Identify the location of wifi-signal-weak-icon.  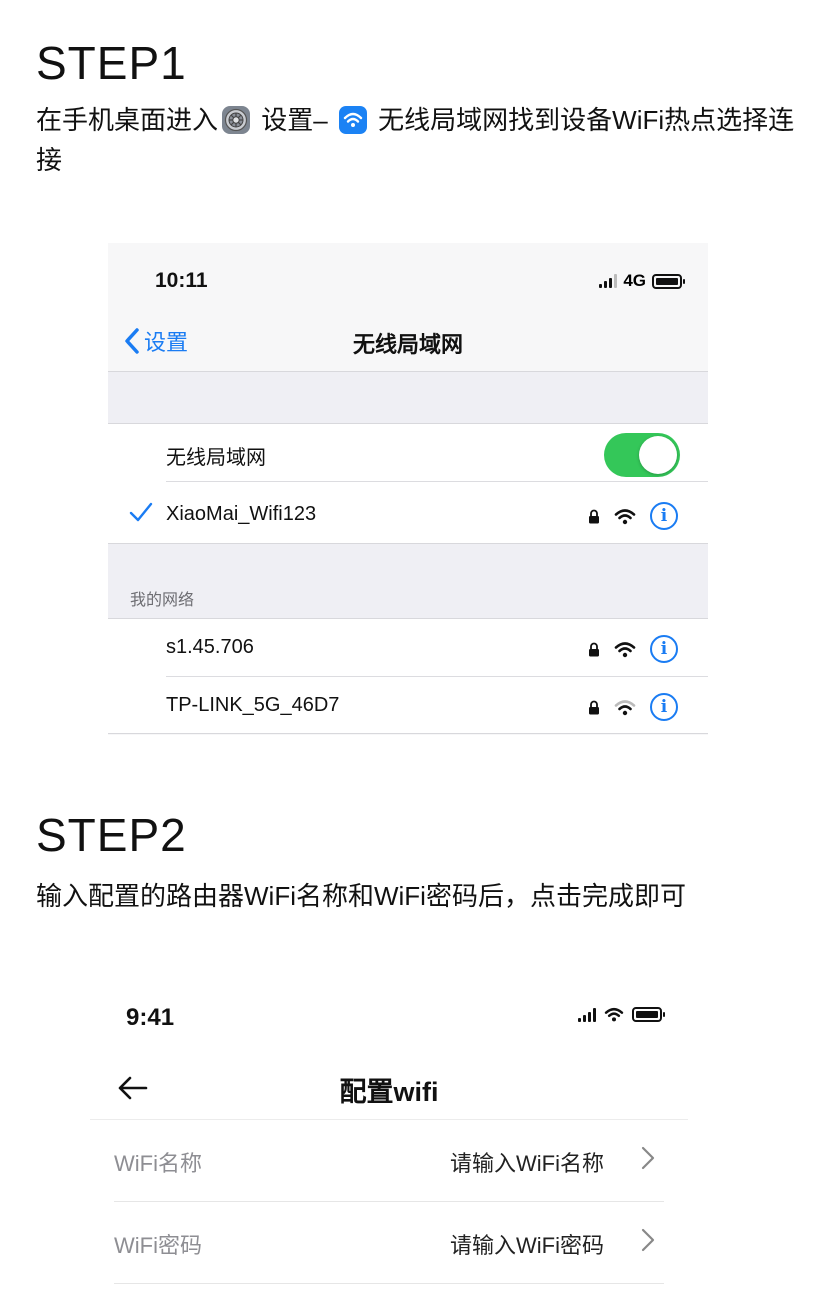
(625, 707).